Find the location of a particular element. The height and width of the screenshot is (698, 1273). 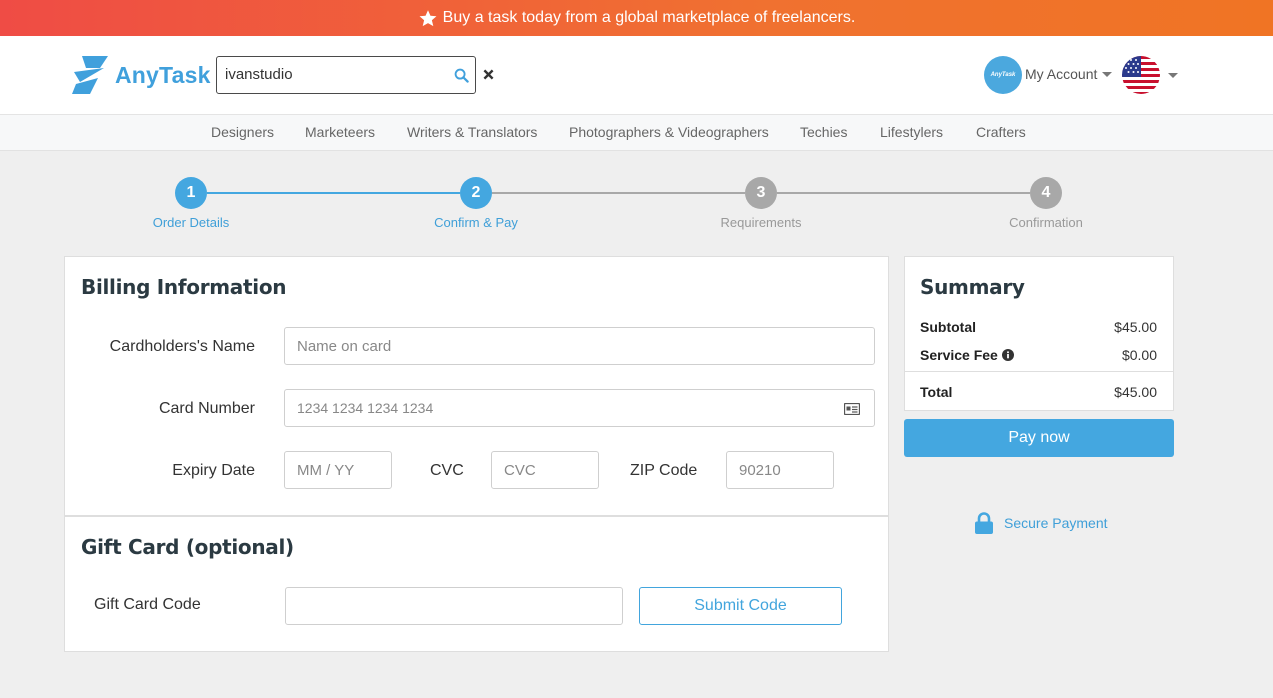

step-4-circle: 4 is located at coordinates (1046, 193).